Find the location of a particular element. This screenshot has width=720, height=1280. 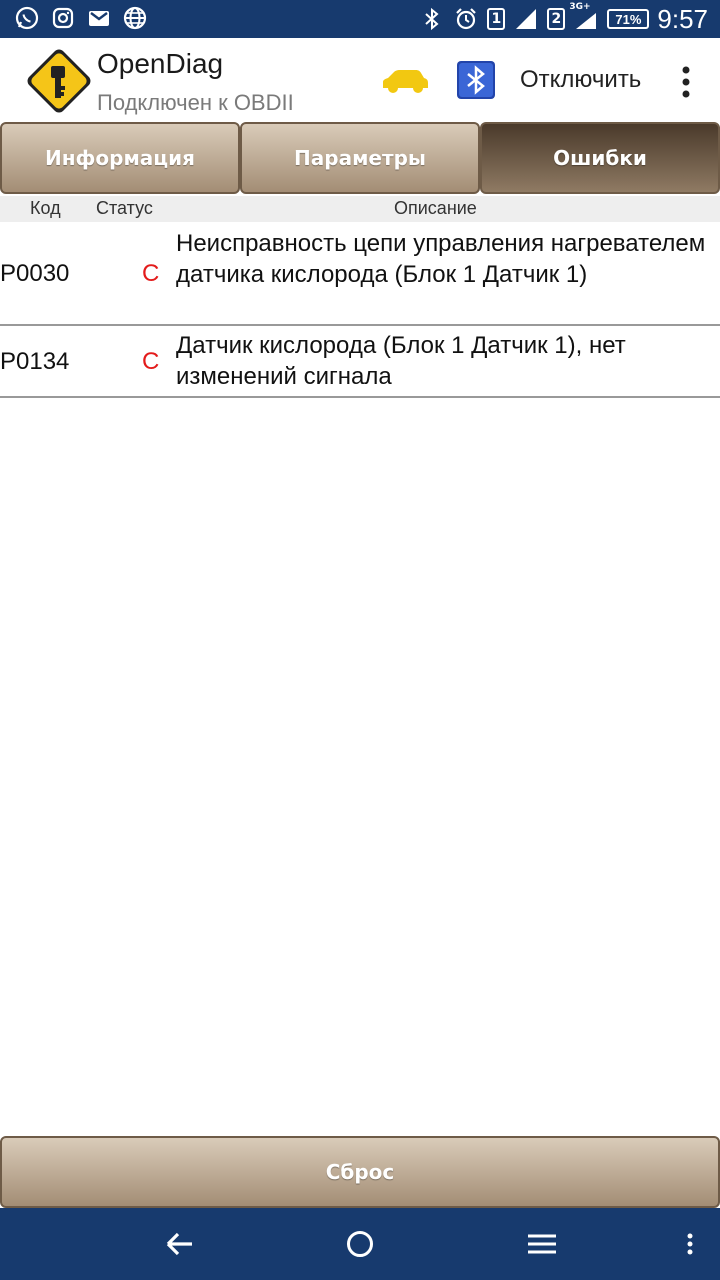

signal-3g-icon: 3G+ is located at coordinates (584, 17).